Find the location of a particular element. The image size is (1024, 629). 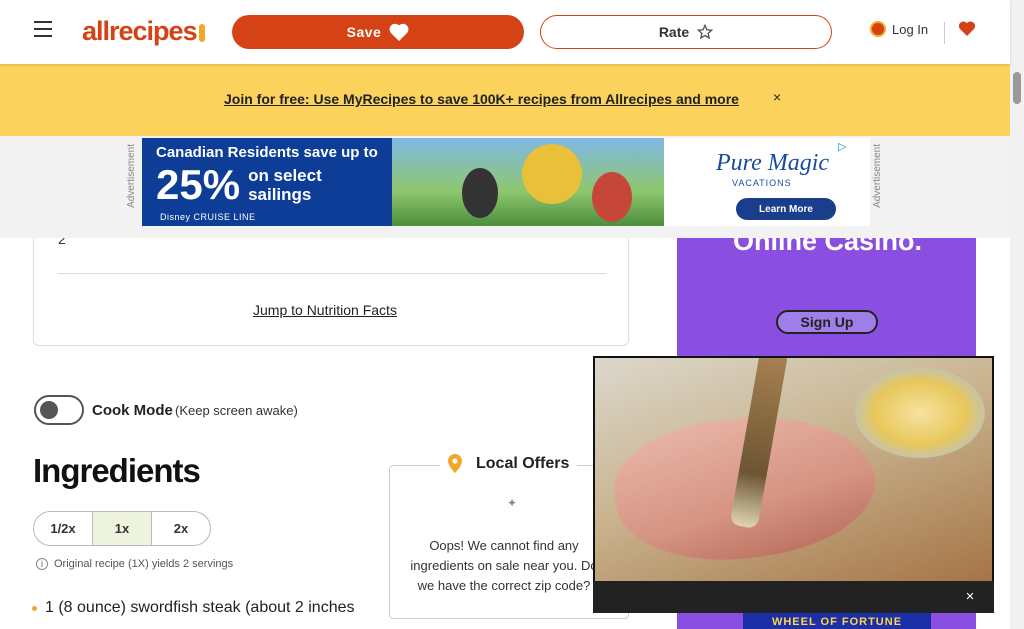

scale-2x-button: 2x is located at coordinates (181, 528).